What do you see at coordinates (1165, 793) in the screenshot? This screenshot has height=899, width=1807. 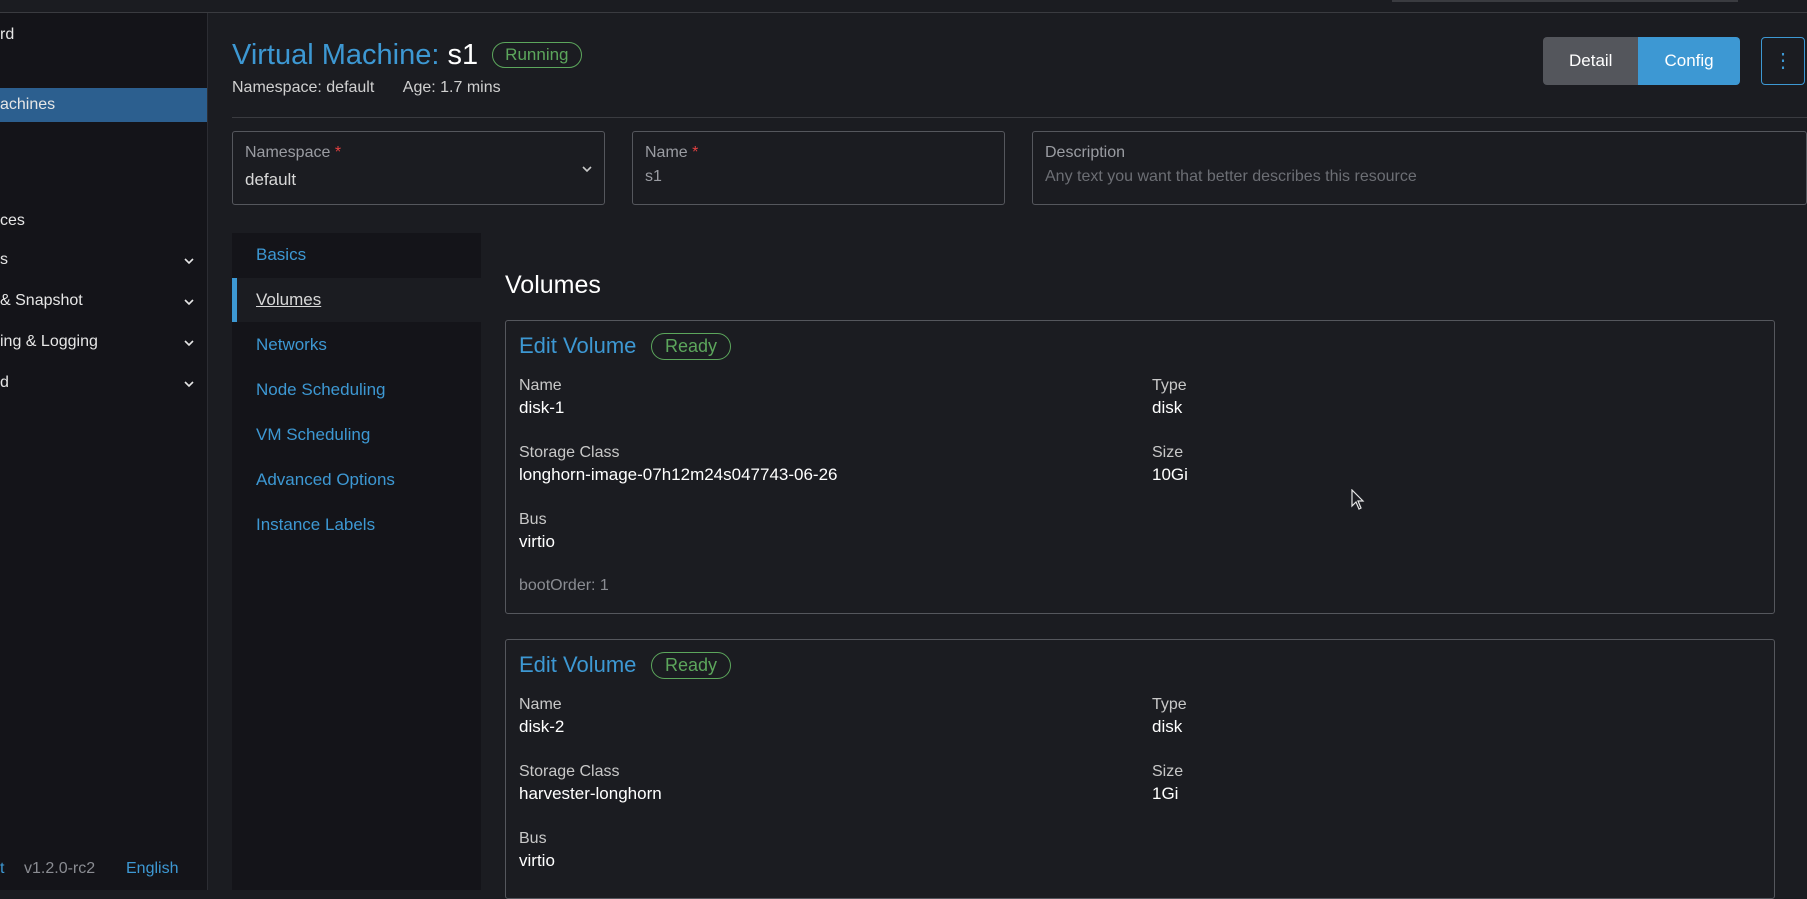 I see `field-value: 1Gi` at bounding box center [1165, 793].